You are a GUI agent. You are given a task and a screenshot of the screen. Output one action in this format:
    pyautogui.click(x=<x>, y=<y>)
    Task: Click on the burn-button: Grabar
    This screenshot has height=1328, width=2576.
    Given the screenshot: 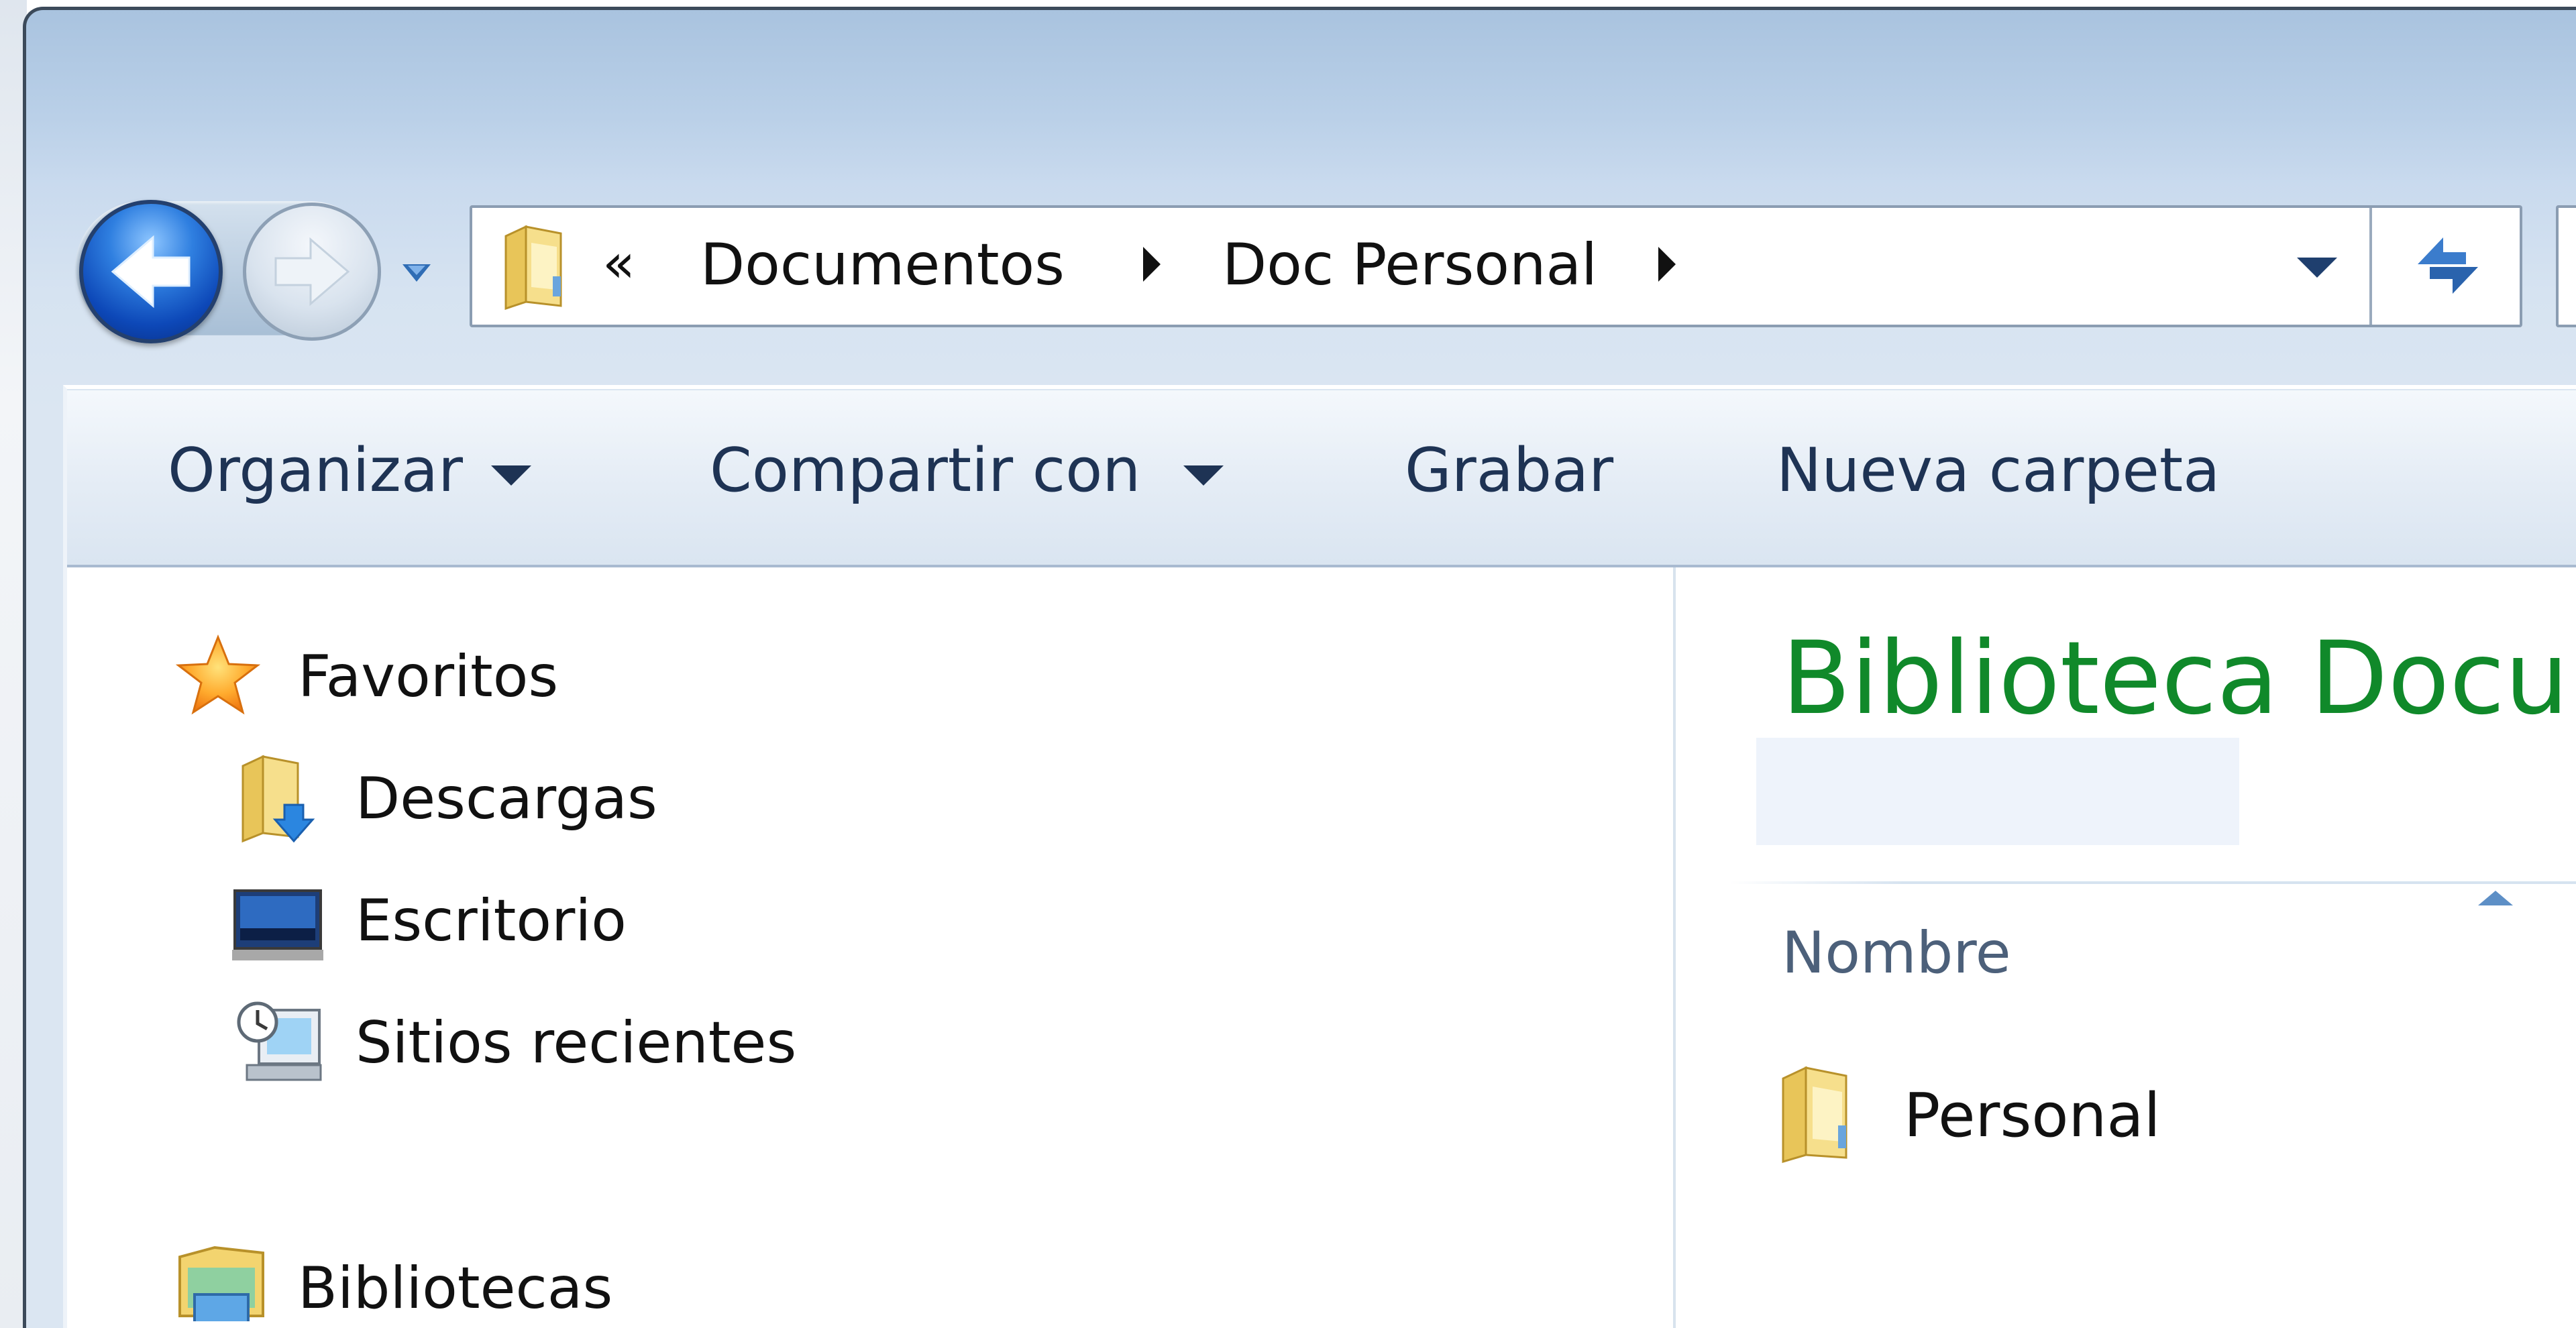 What is the action you would take?
    pyautogui.click(x=1509, y=471)
    